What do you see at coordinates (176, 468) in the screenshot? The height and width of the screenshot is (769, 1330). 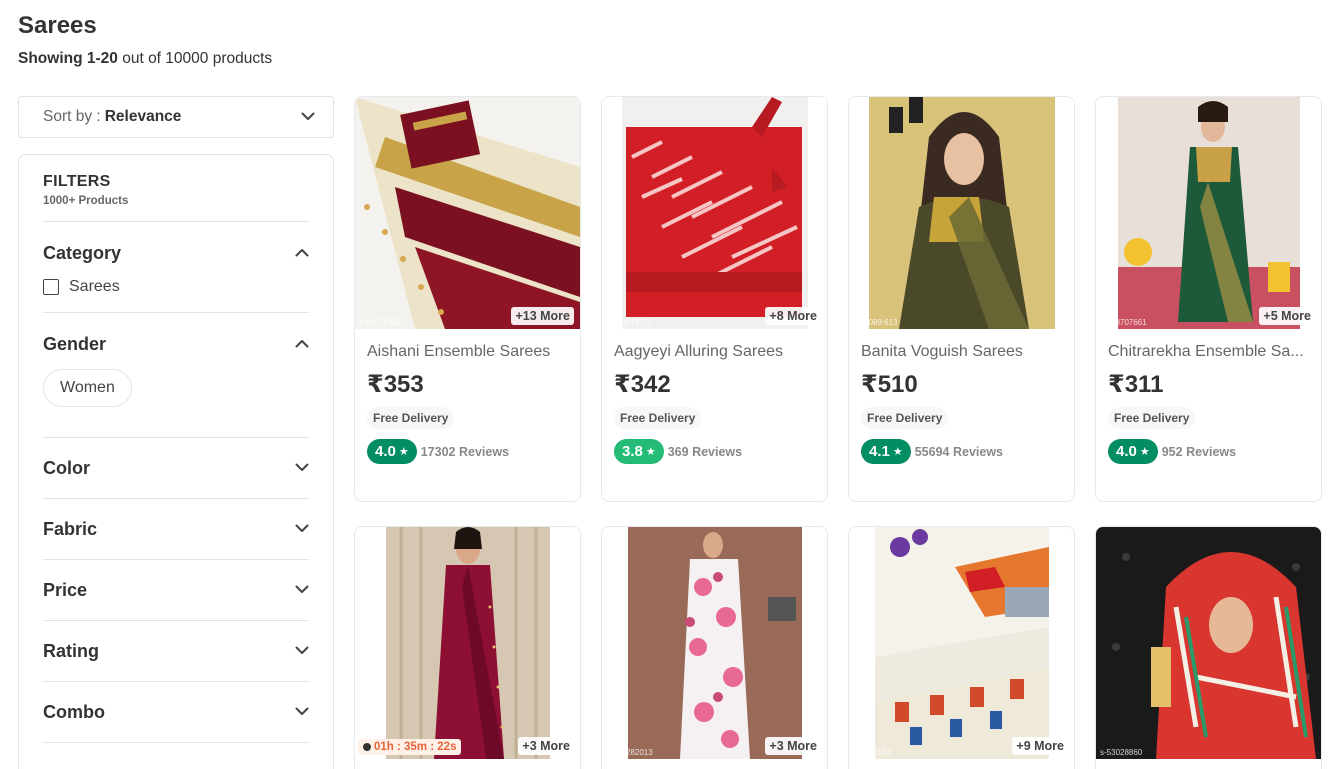 I see `filter-color-header: Color` at bounding box center [176, 468].